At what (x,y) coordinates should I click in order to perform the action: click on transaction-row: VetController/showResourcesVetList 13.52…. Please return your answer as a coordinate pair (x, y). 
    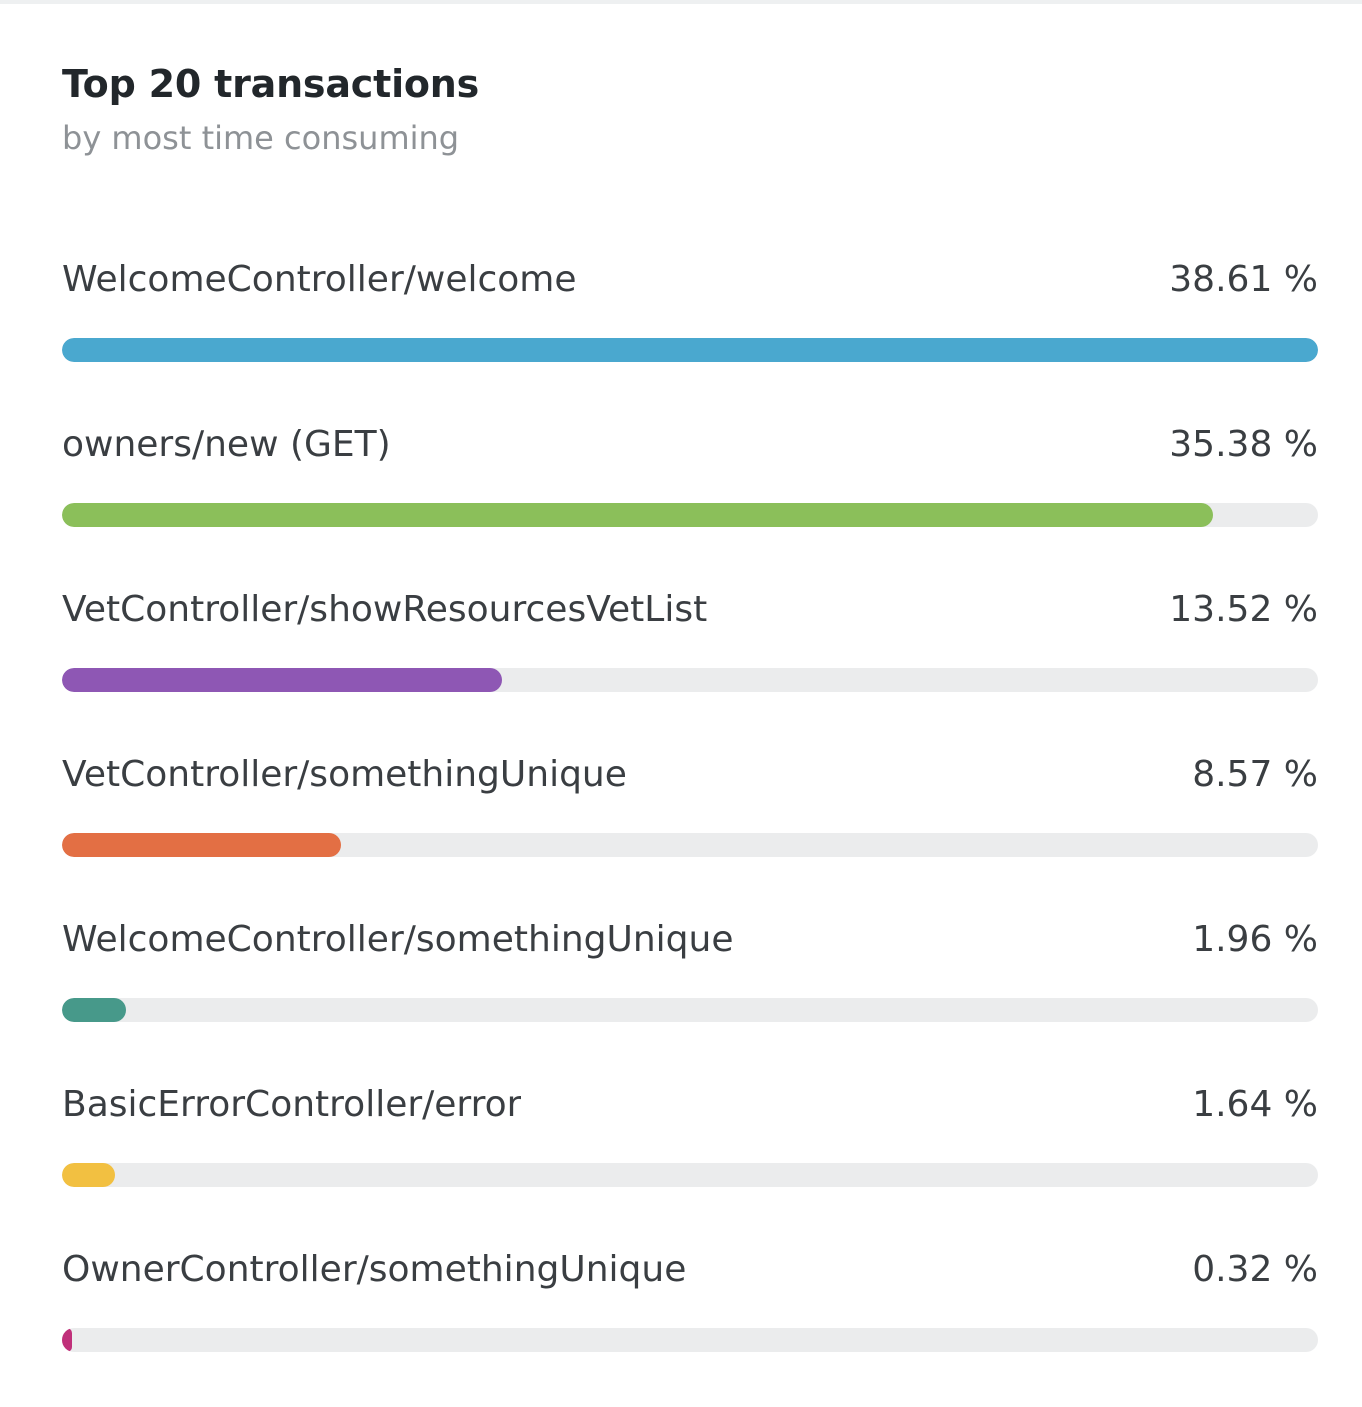
    Looking at the image, I should click on (690, 664).